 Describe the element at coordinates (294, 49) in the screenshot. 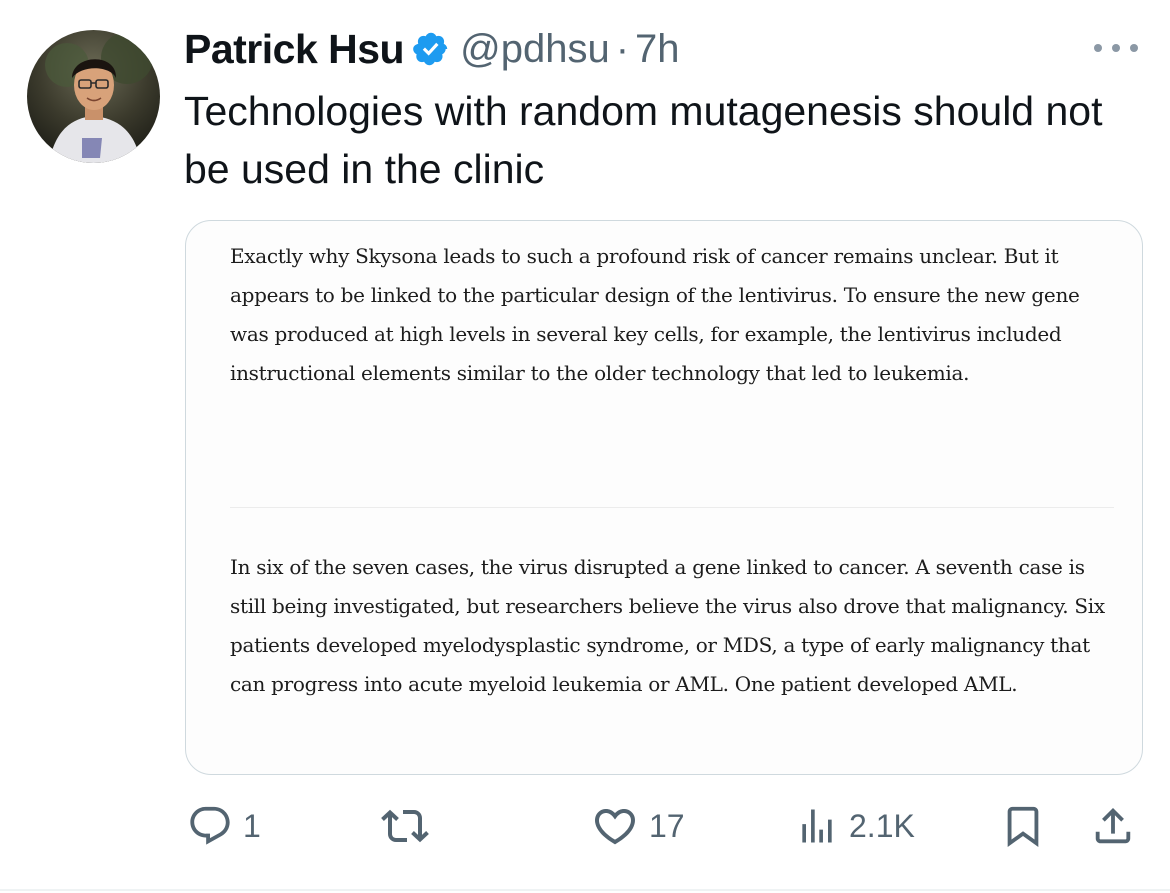

I see `display-name: Patrick Hsu` at that location.